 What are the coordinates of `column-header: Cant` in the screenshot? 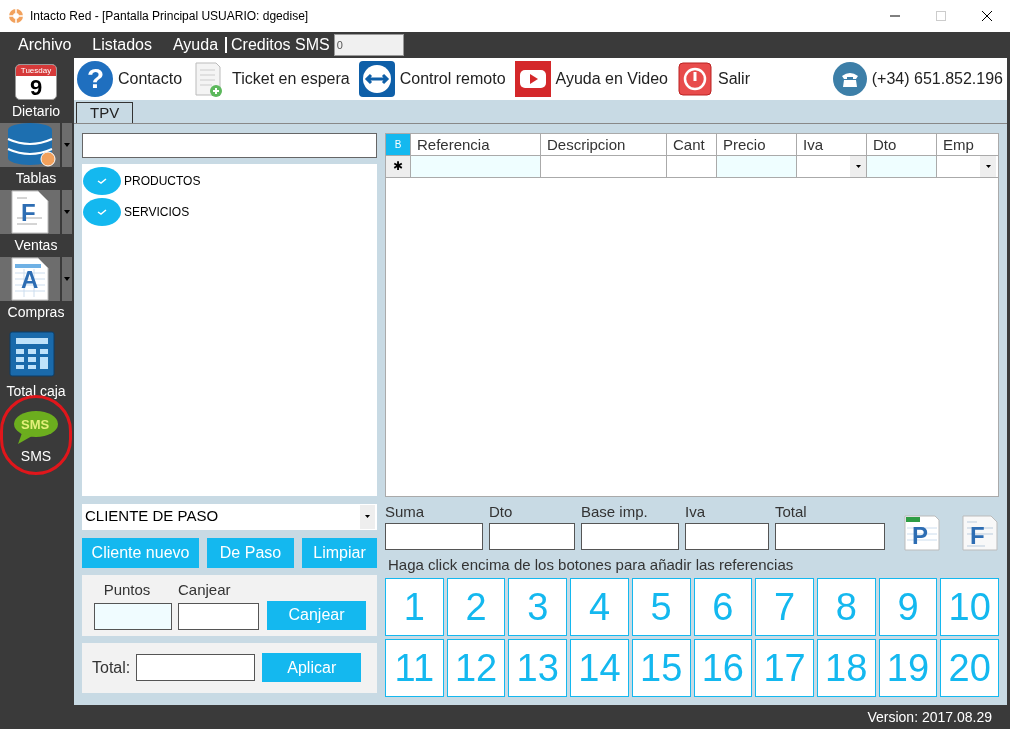 It's located at (691, 144).